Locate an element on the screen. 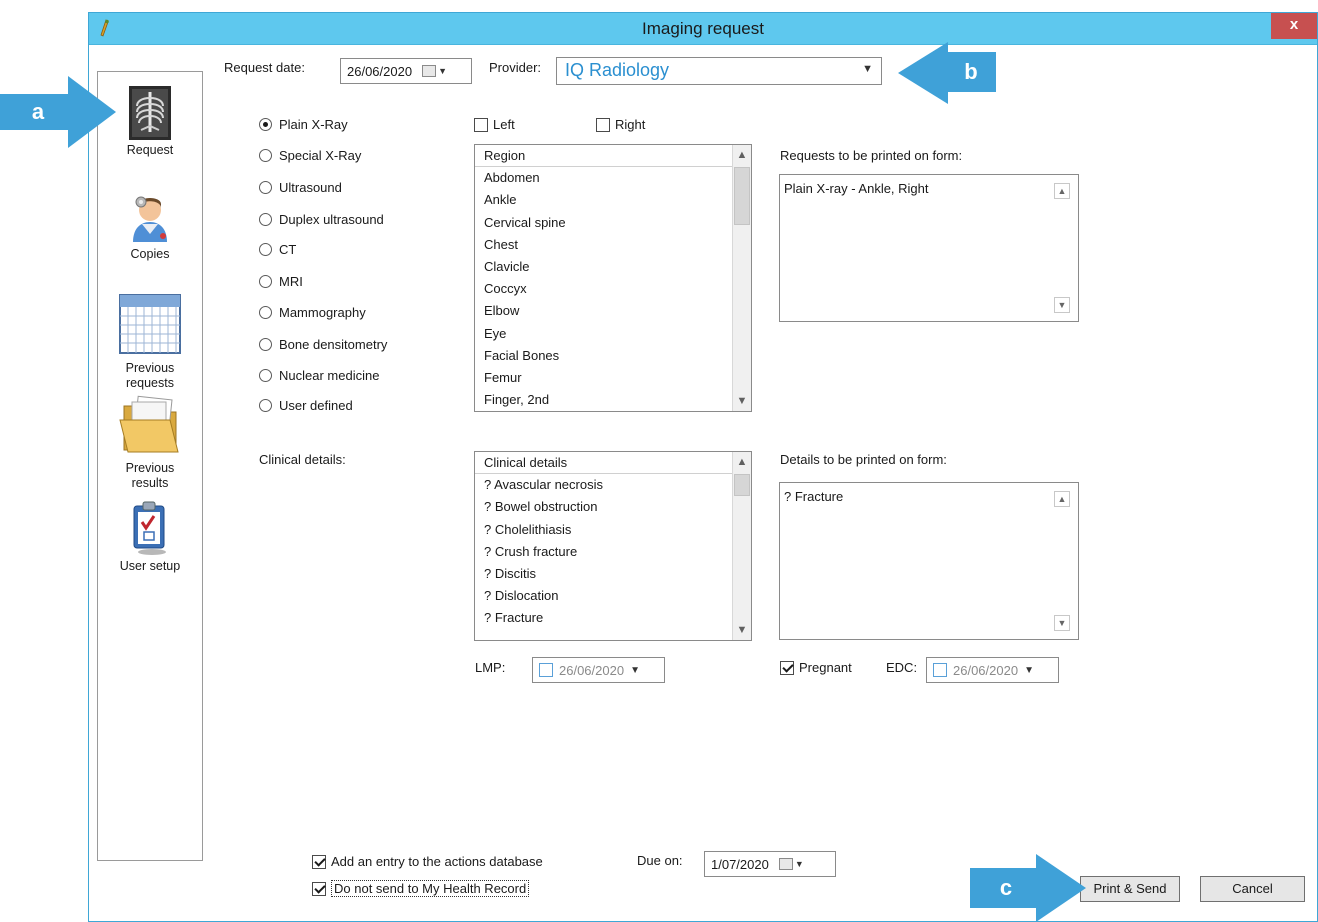 This screenshot has width=1318, height=922. cancel-button: Cancel is located at coordinates (1252, 889).